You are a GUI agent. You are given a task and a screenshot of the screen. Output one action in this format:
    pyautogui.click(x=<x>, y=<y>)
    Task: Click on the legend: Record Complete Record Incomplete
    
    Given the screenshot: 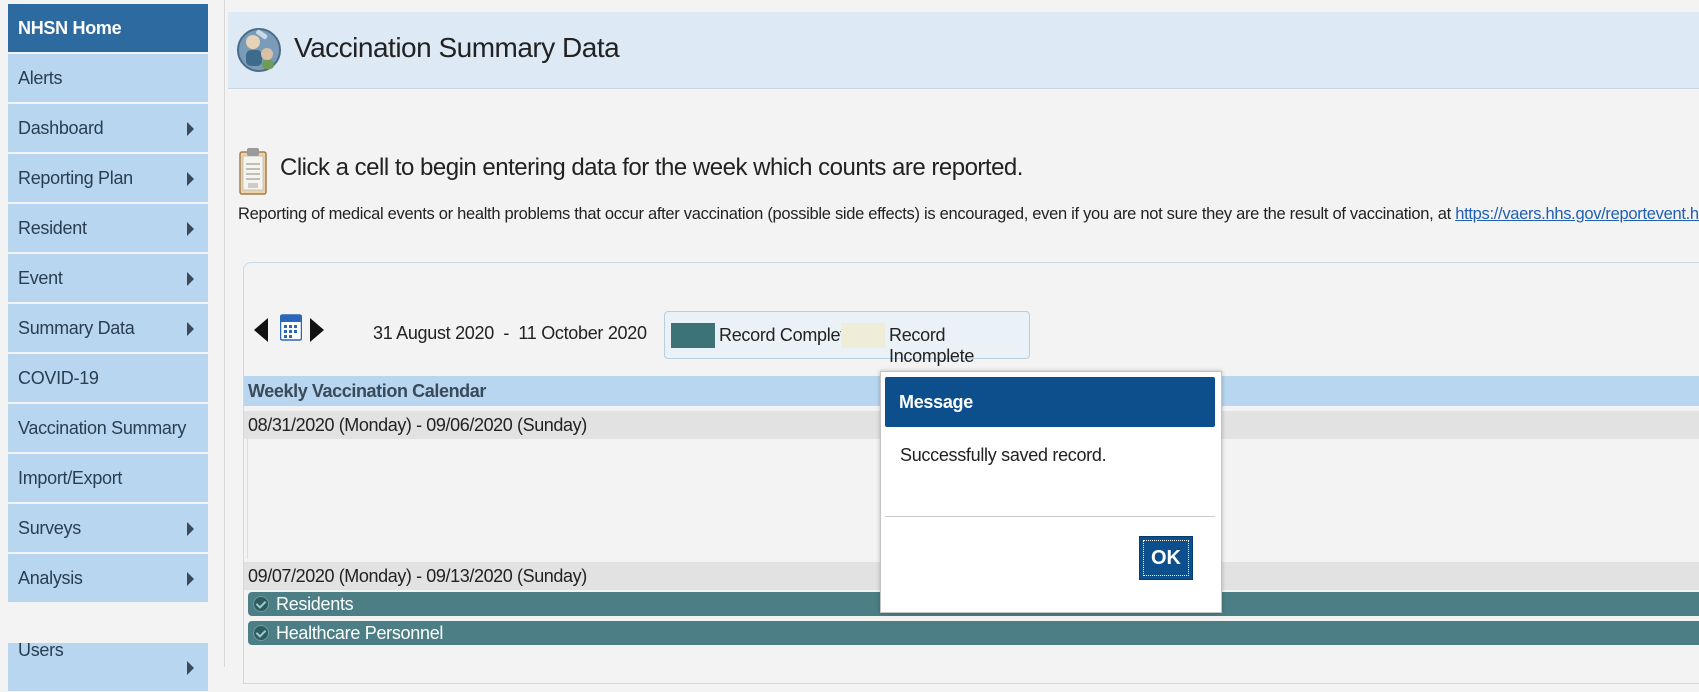 What is the action you would take?
    pyautogui.click(x=847, y=338)
    